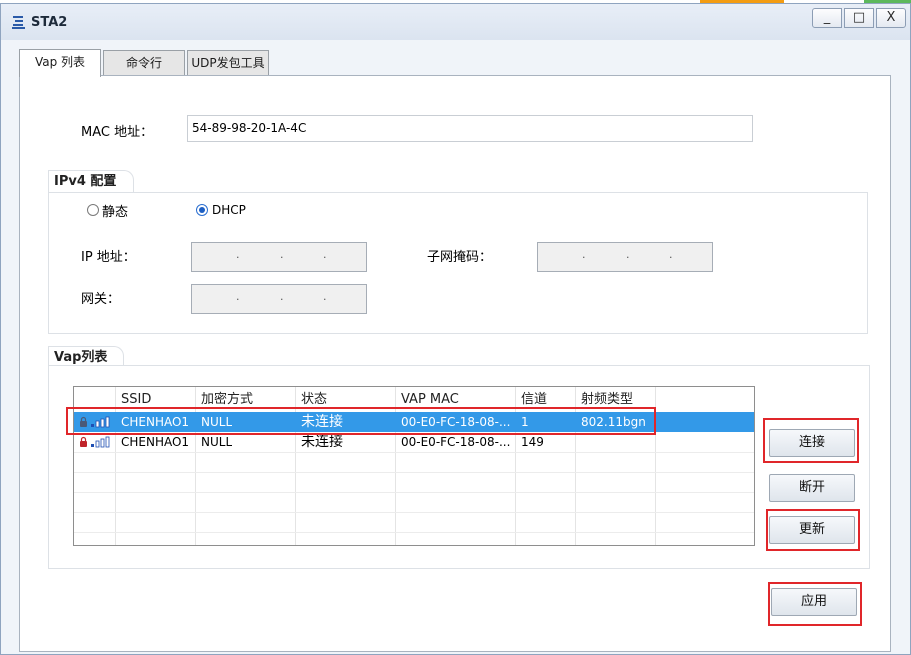 The image size is (911, 655). Describe the element at coordinates (133, 399) in the screenshot. I see `column-ssid: SSID` at that location.